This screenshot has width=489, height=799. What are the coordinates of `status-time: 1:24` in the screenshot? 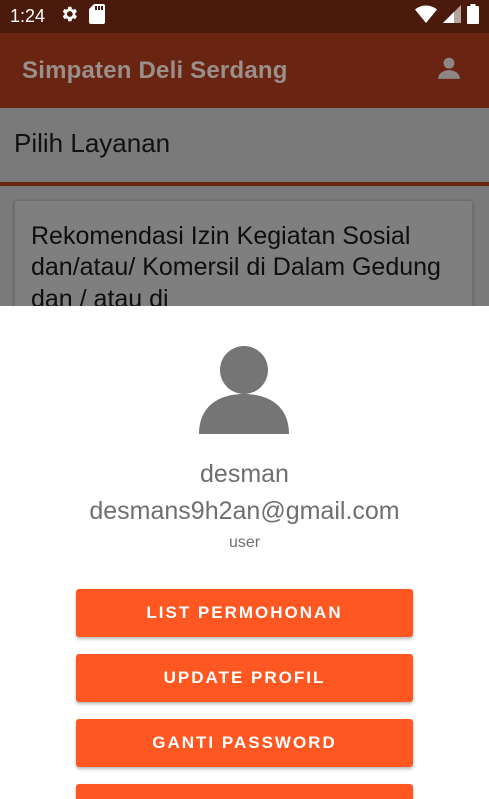 It's located at (28, 16).